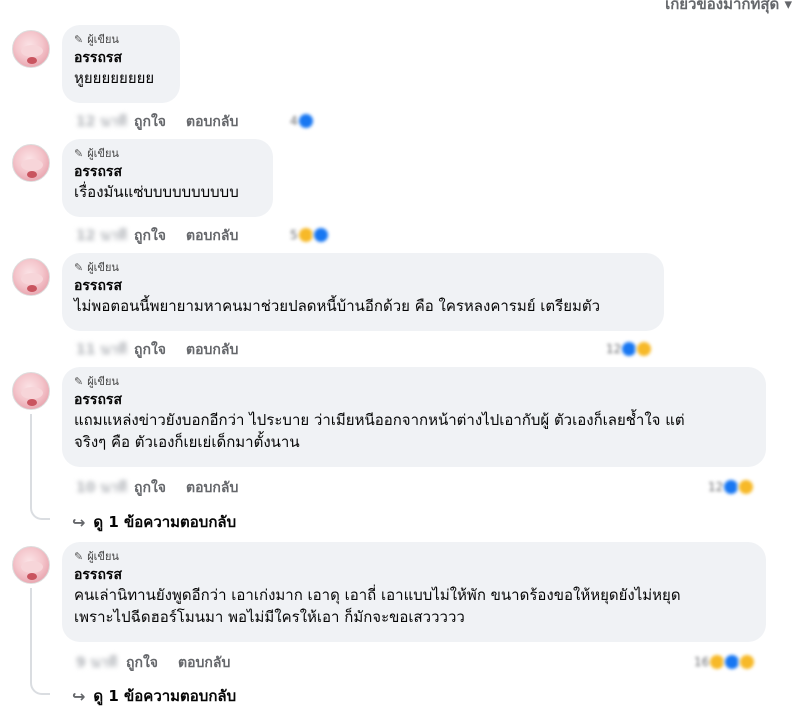  I want to click on comment-bubble: ✎ ผู้เขียน อรรถรส เรื่องมันแซ่บบบบบบบบบบ, so click(167, 178).